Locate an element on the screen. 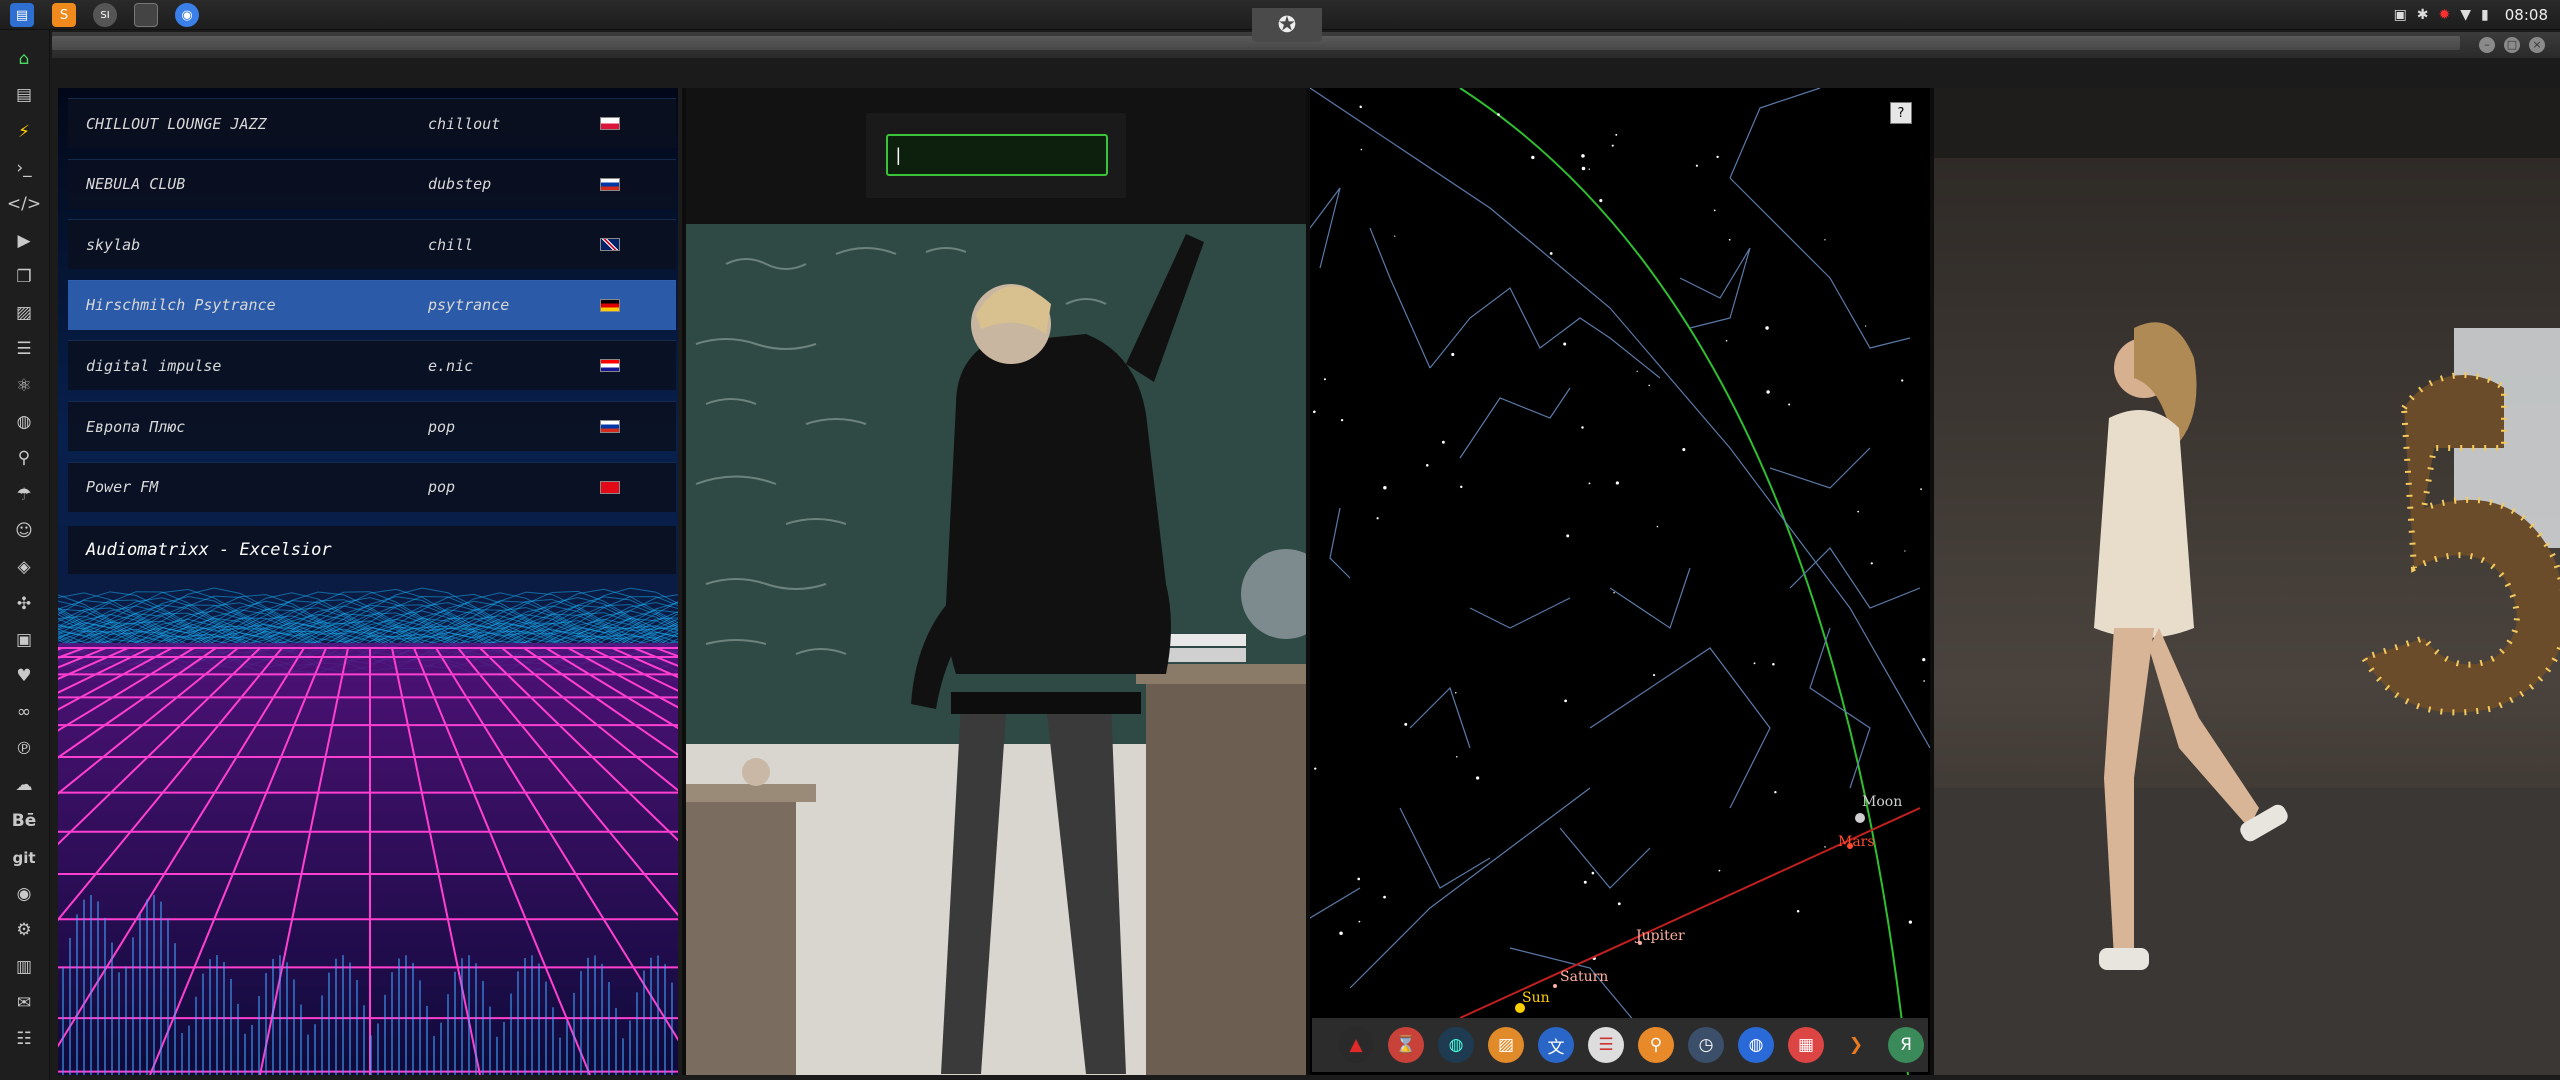 The width and height of the screenshot is (2560, 1080). help-button: ? is located at coordinates (1901, 113).